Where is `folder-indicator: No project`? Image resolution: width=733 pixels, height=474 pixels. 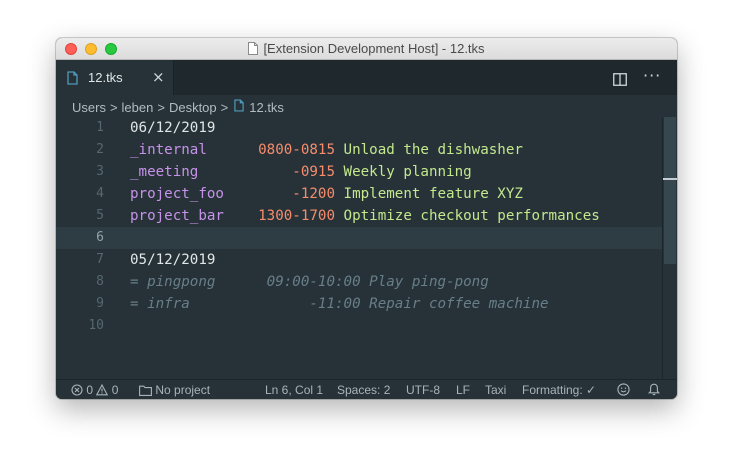
folder-indicator: No project is located at coordinates (174, 390).